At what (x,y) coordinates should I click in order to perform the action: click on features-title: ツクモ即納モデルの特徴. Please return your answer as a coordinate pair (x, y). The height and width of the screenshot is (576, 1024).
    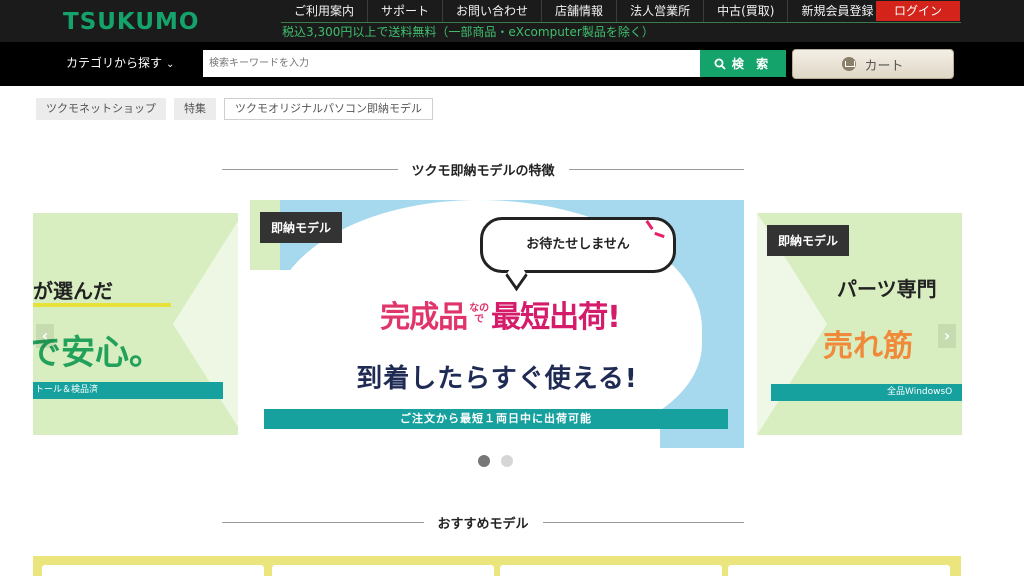
    Looking at the image, I should click on (483, 171).